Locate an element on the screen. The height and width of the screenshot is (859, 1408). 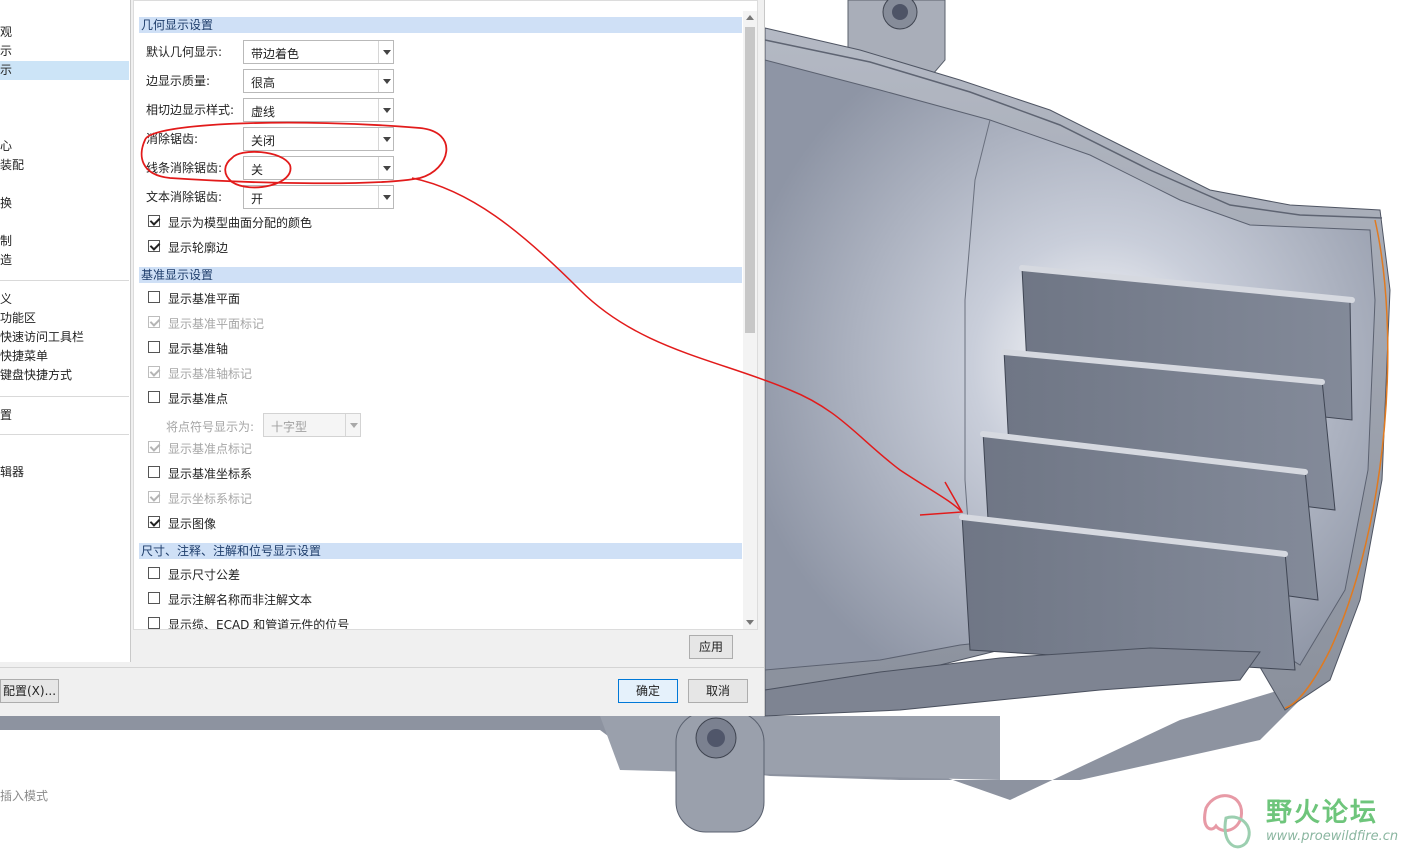
watermark-url: www.proewildfire.cn is located at coordinates (1332, 836).